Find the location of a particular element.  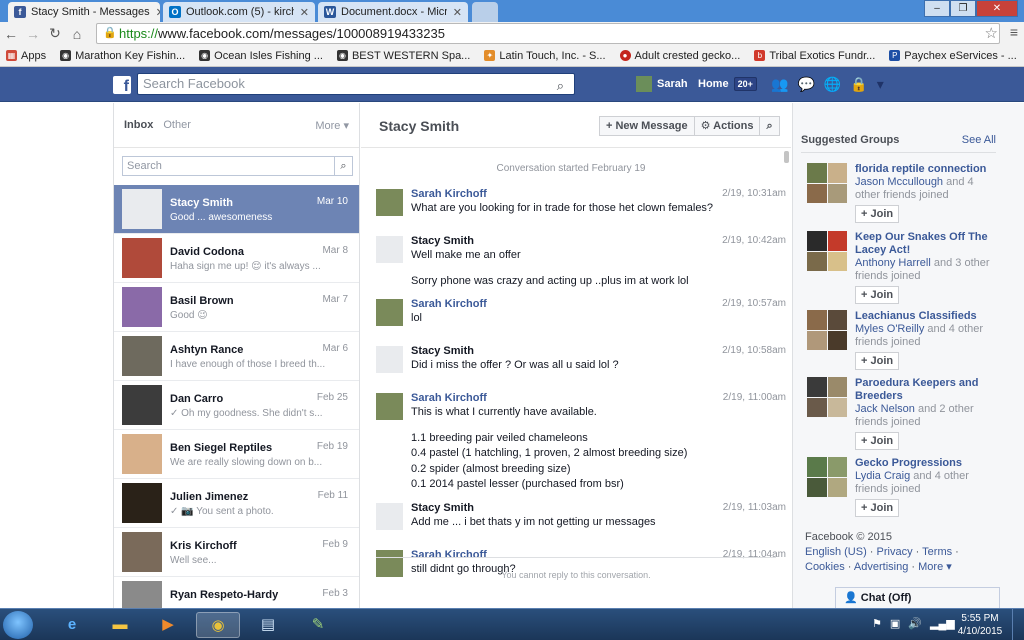

back-arrow-icon: ← is located at coordinates (11, 34).